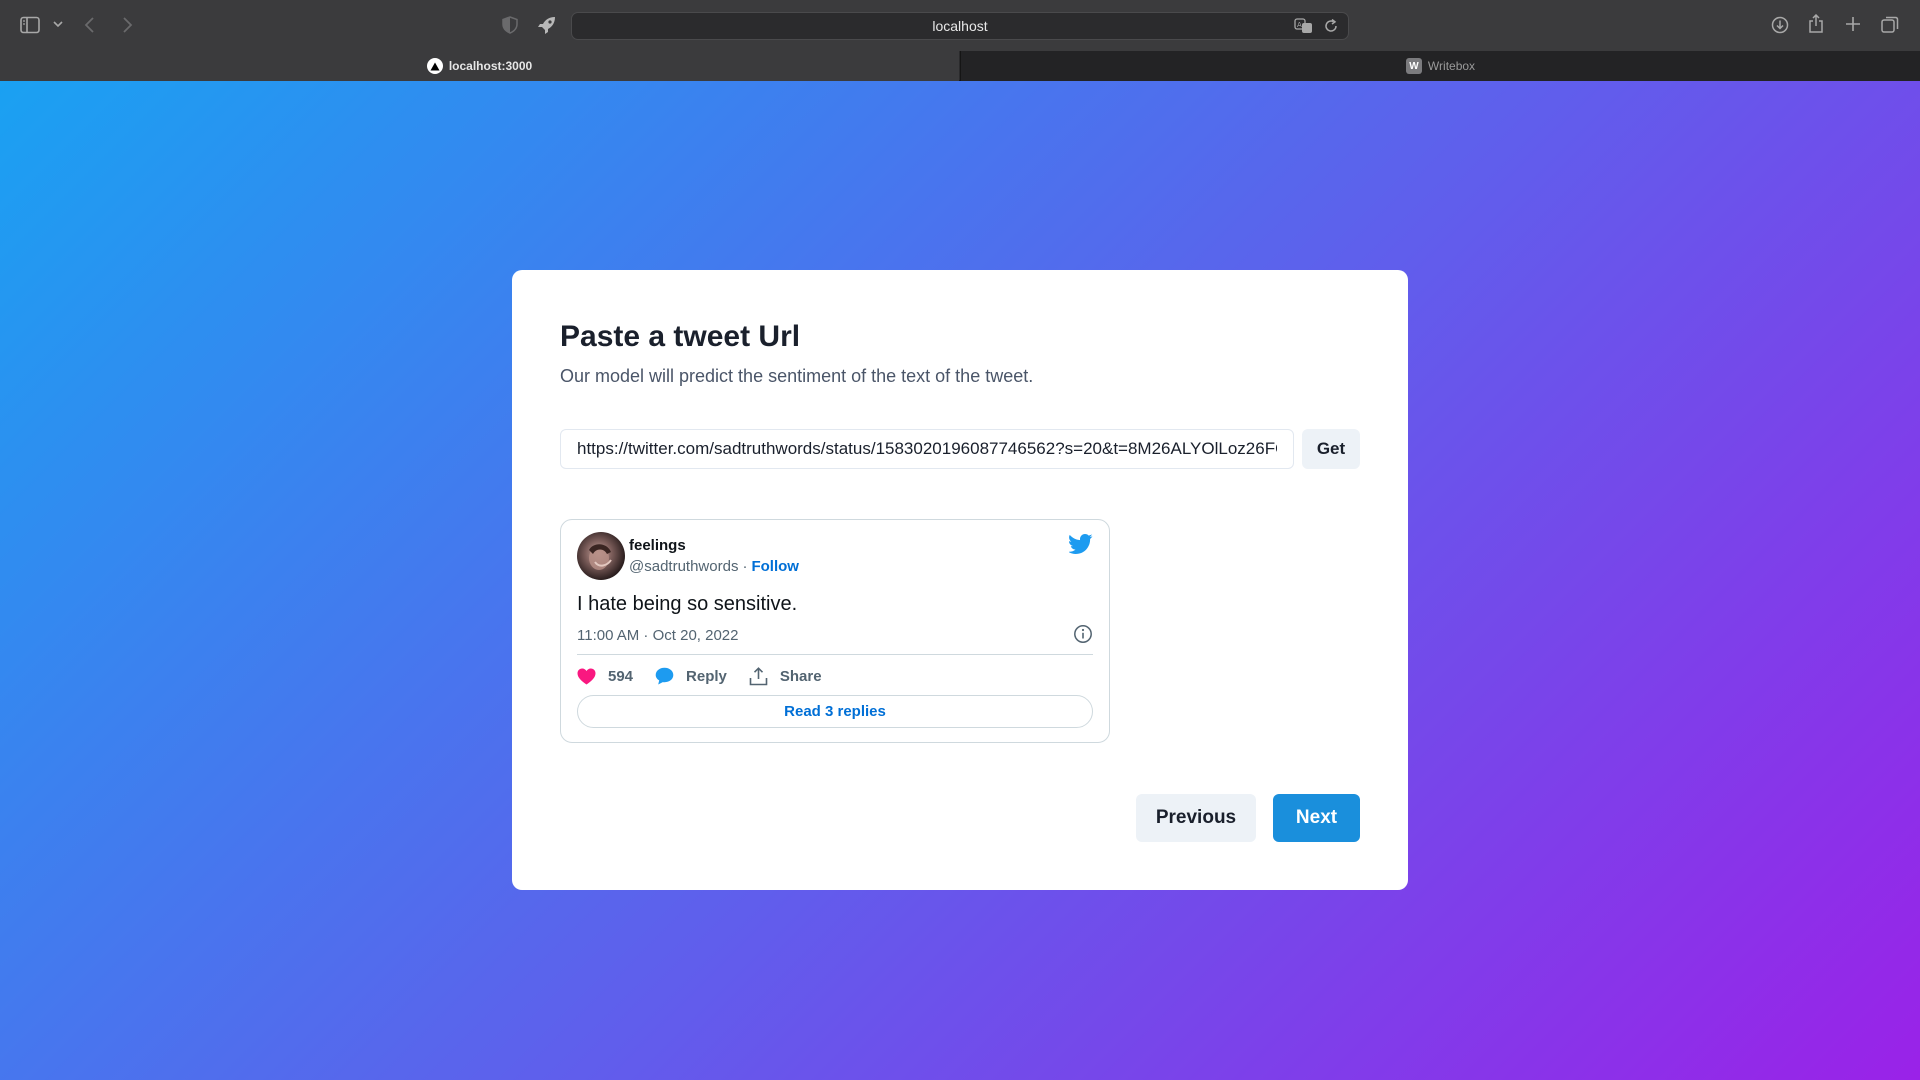  I want to click on address-text: localhost, so click(960, 26).